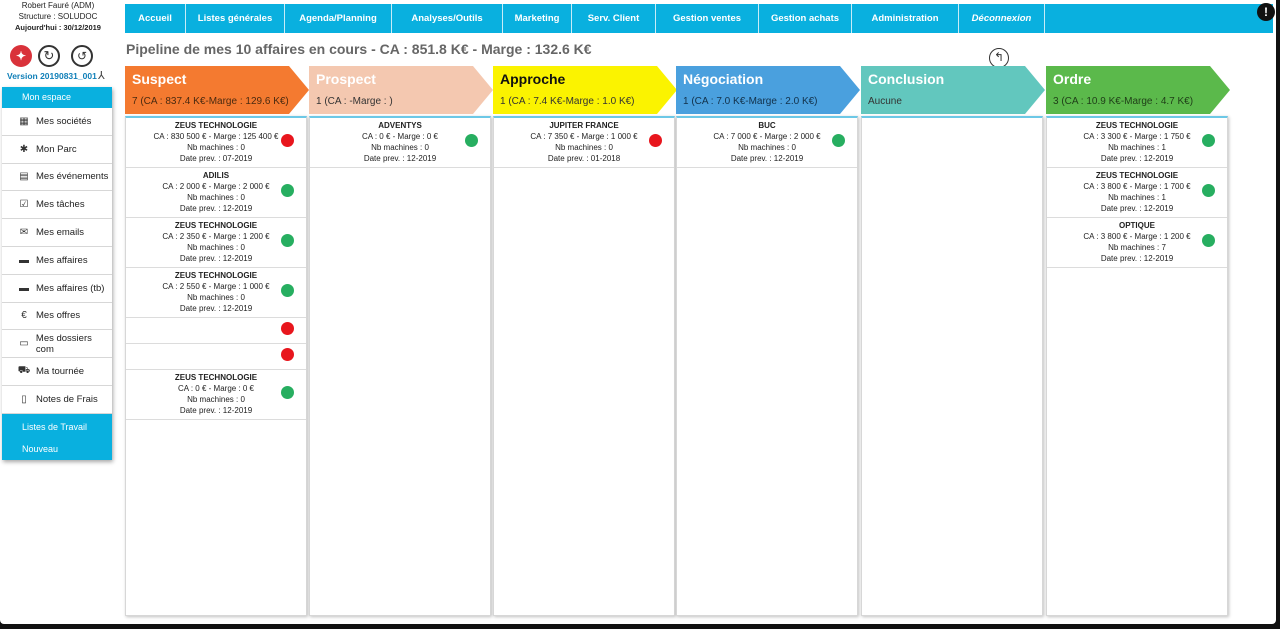  Describe the element at coordinates (60, 205) in the screenshot. I see `sidebar-item-label: Mes tâches` at that location.